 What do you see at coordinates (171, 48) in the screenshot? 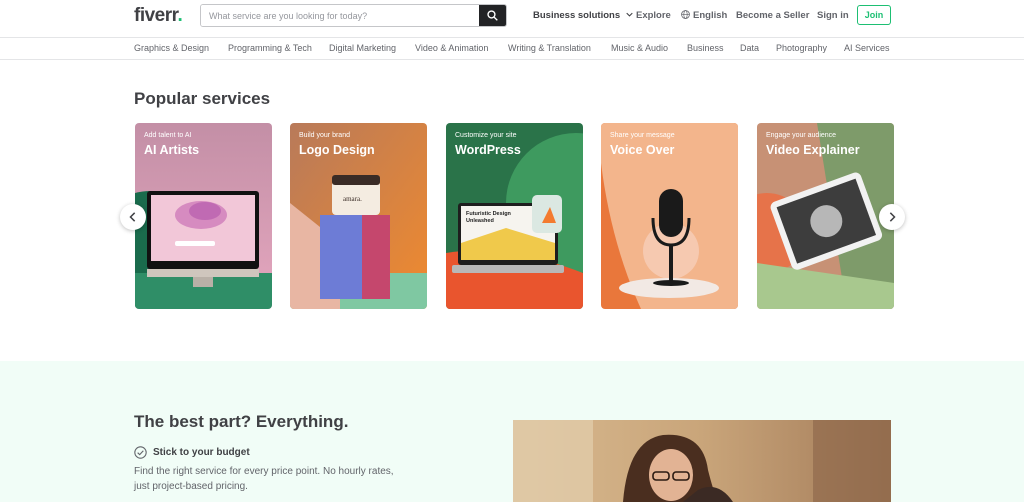
I see `category-graphics-design: Graphics & Design` at bounding box center [171, 48].